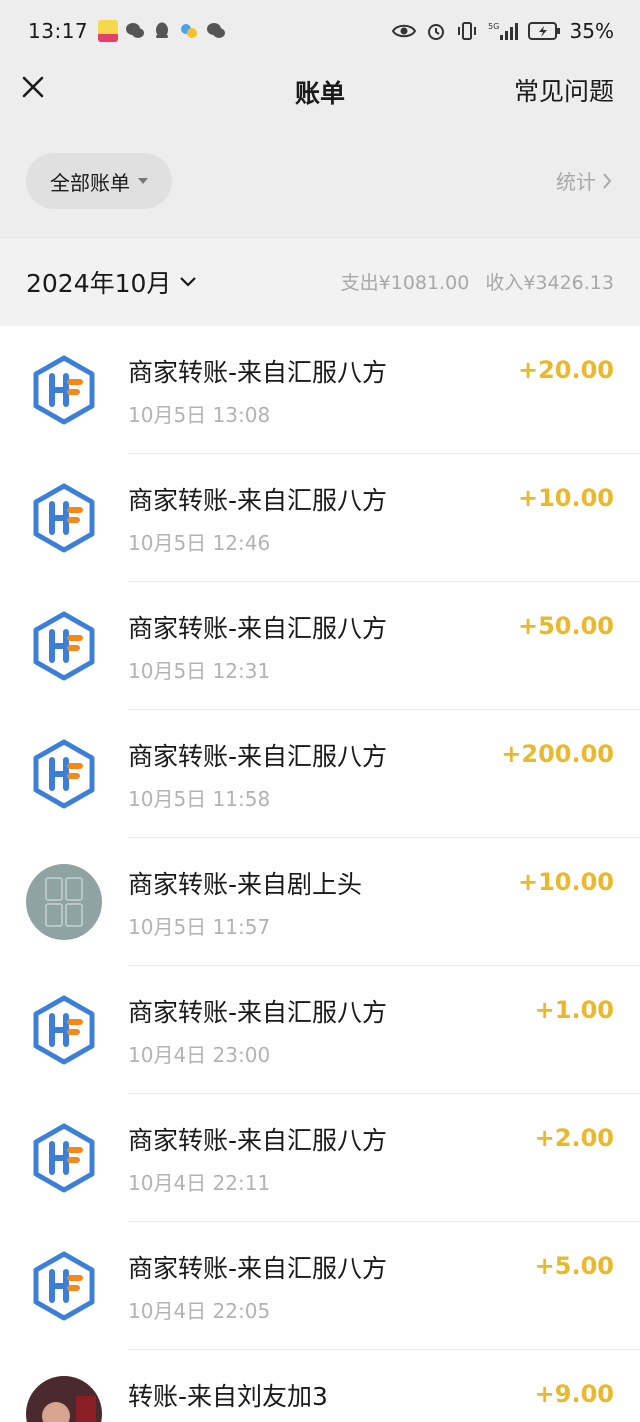 The image size is (640, 1422). What do you see at coordinates (543, 31) in the screenshot?
I see `battery-icon` at bounding box center [543, 31].